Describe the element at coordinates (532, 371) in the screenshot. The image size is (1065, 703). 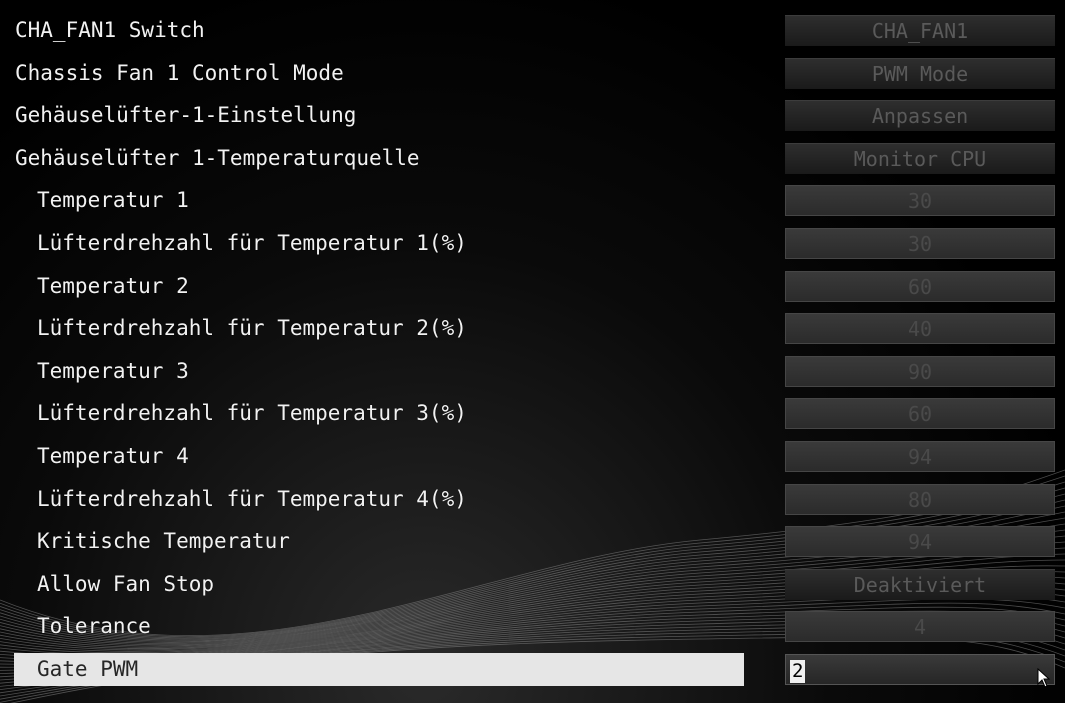
I see `setting-row: Temperatur 3 90` at that location.